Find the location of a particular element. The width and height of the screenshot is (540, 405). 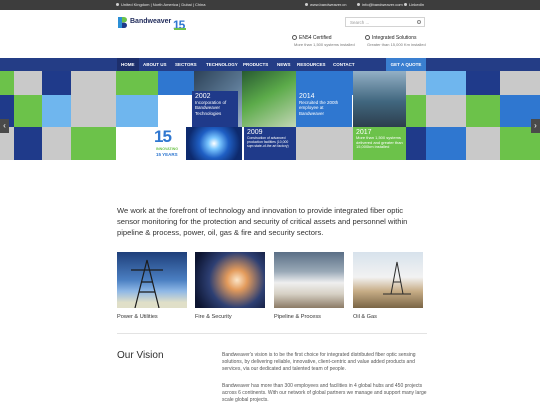

sector-image-oil is located at coordinates (388, 280).